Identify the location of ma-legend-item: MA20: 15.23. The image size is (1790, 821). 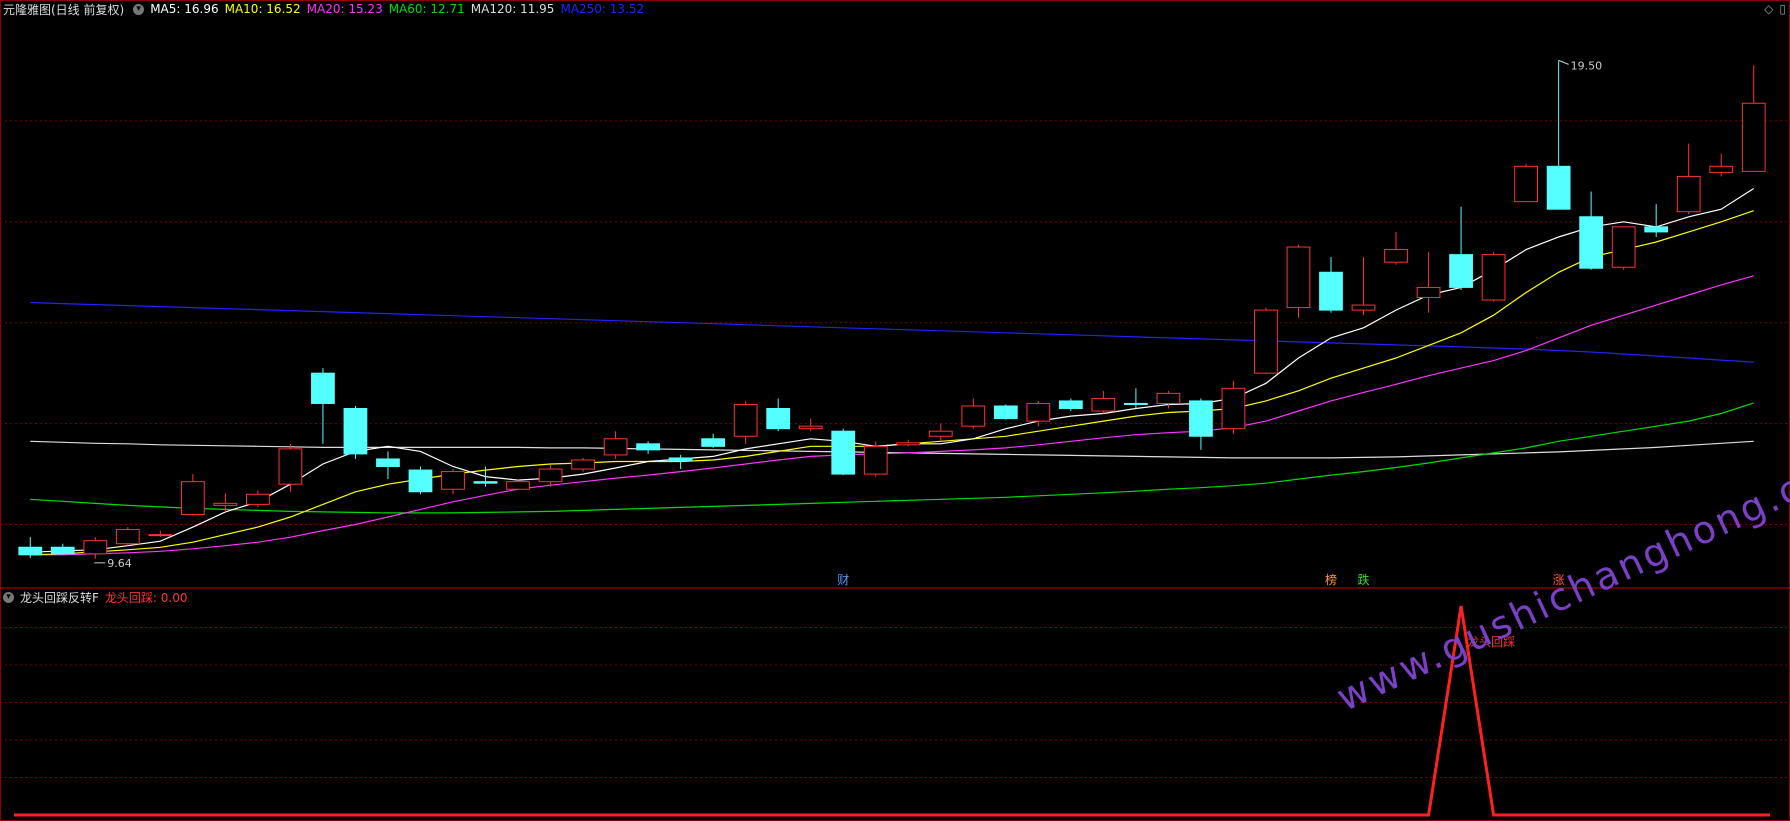
(344, 9).